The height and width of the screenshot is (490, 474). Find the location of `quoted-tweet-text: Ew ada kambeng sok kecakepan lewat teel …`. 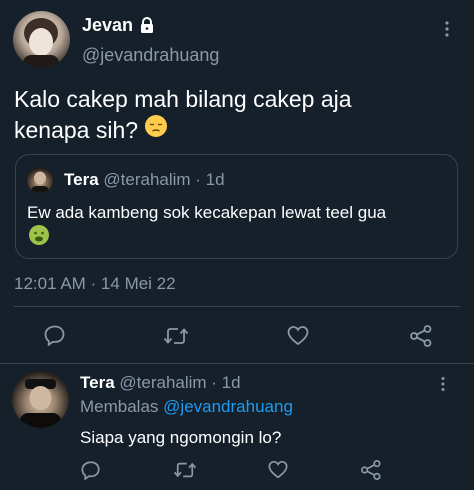

quoted-tweet-text: Ew ada kambeng sok kecakepan lewat teel … is located at coordinates (207, 212).